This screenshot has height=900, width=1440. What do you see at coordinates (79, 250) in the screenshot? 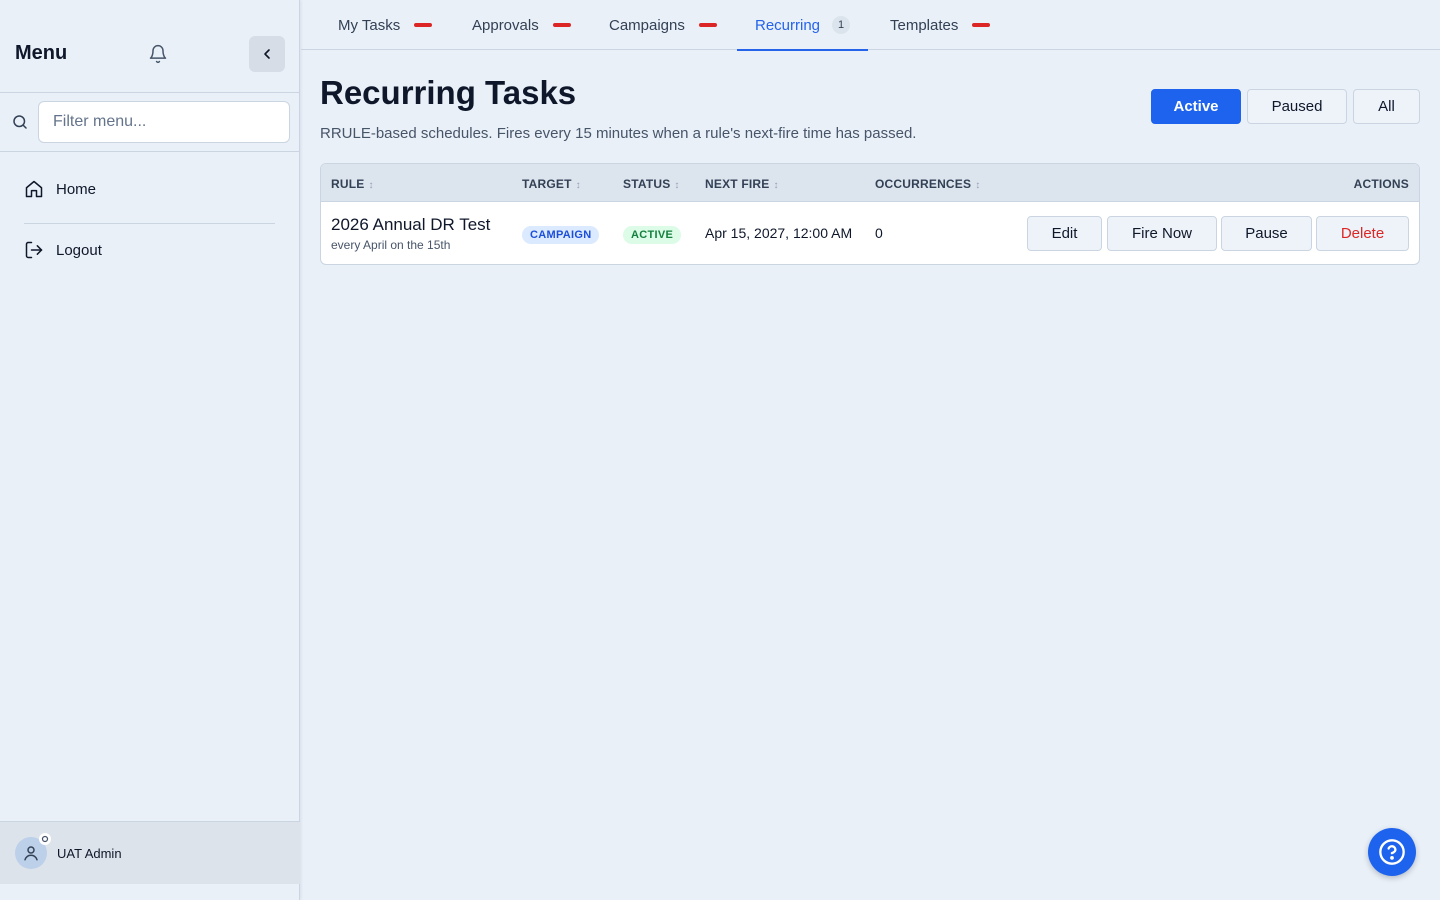
I see `sidebar-item-label: Logout` at bounding box center [79, 250].